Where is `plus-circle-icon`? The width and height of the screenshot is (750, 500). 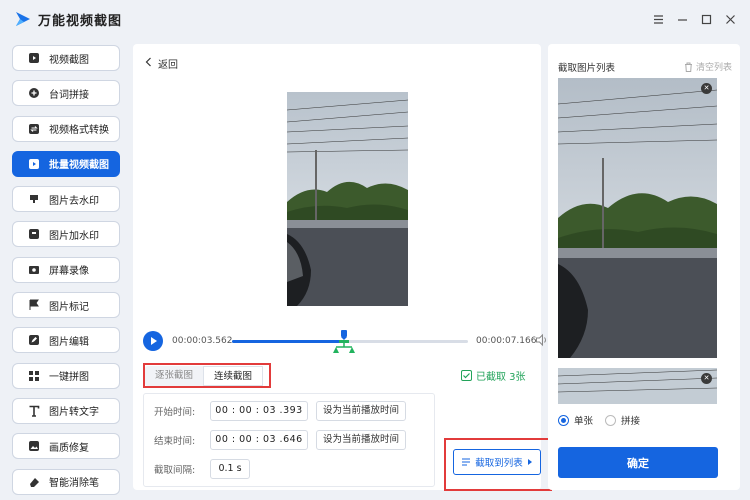 plus-circle-icon is located at coordinates (34, 93).